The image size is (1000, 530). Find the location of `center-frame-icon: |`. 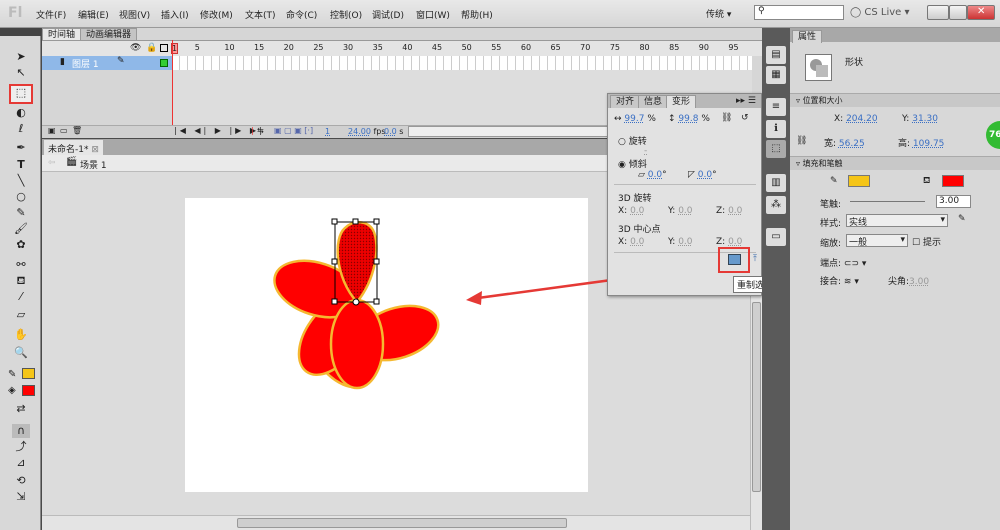

center-frame-icon: | is located at coordinates (252, 130).